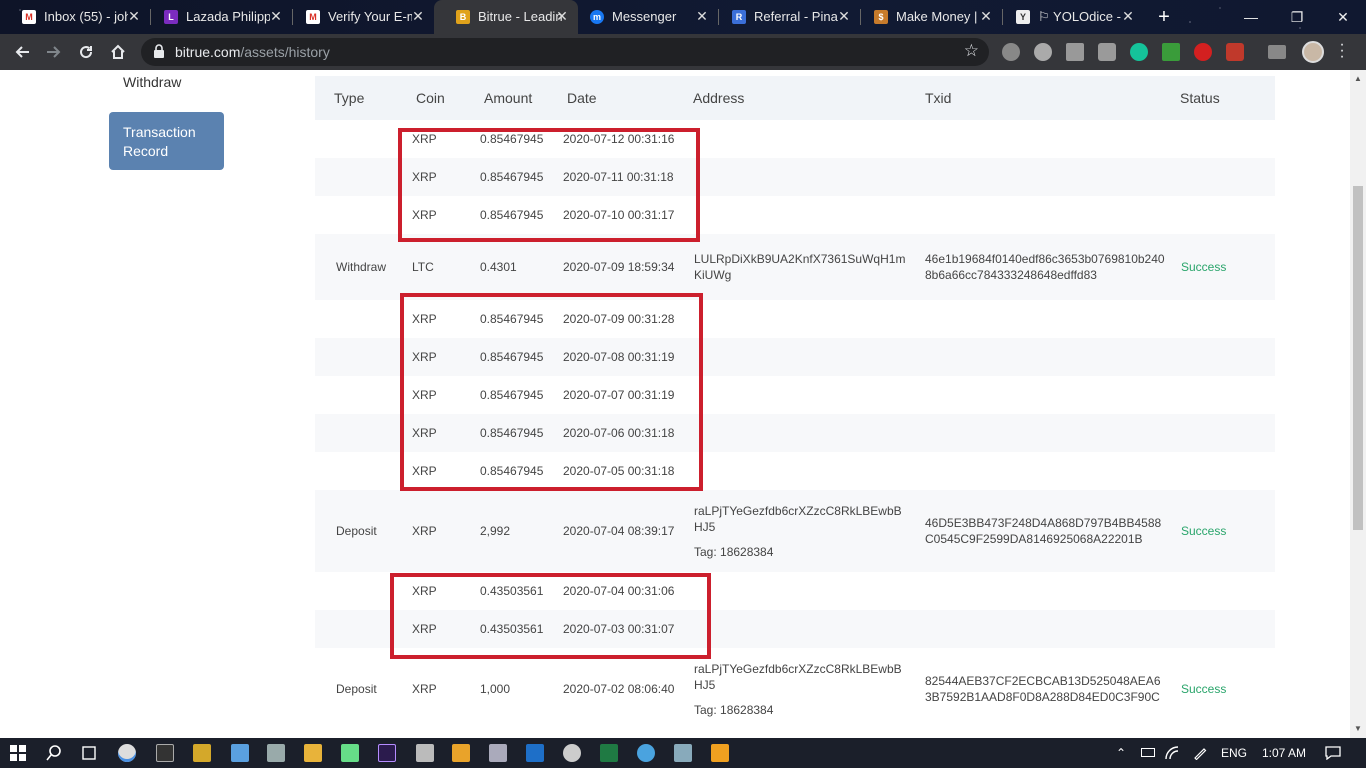 Image resolution: width=1366 pixels, height=768 pixels. I want to click on task-view-icon, so click(89, 753).